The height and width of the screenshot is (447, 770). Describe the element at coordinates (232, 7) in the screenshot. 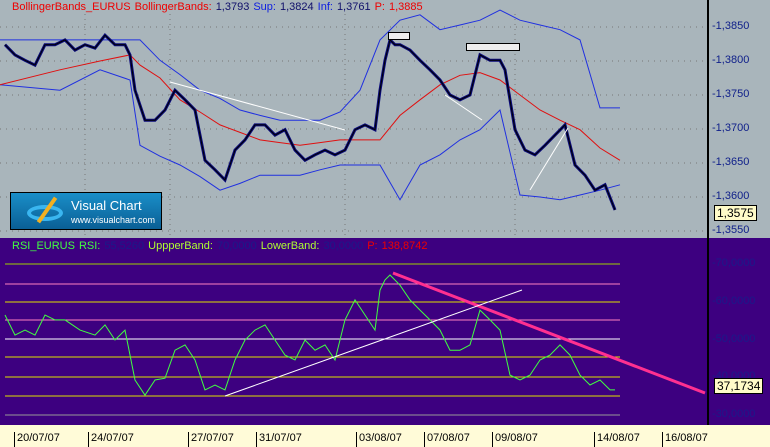

I see `indicator-value: 1,3793` at that location.